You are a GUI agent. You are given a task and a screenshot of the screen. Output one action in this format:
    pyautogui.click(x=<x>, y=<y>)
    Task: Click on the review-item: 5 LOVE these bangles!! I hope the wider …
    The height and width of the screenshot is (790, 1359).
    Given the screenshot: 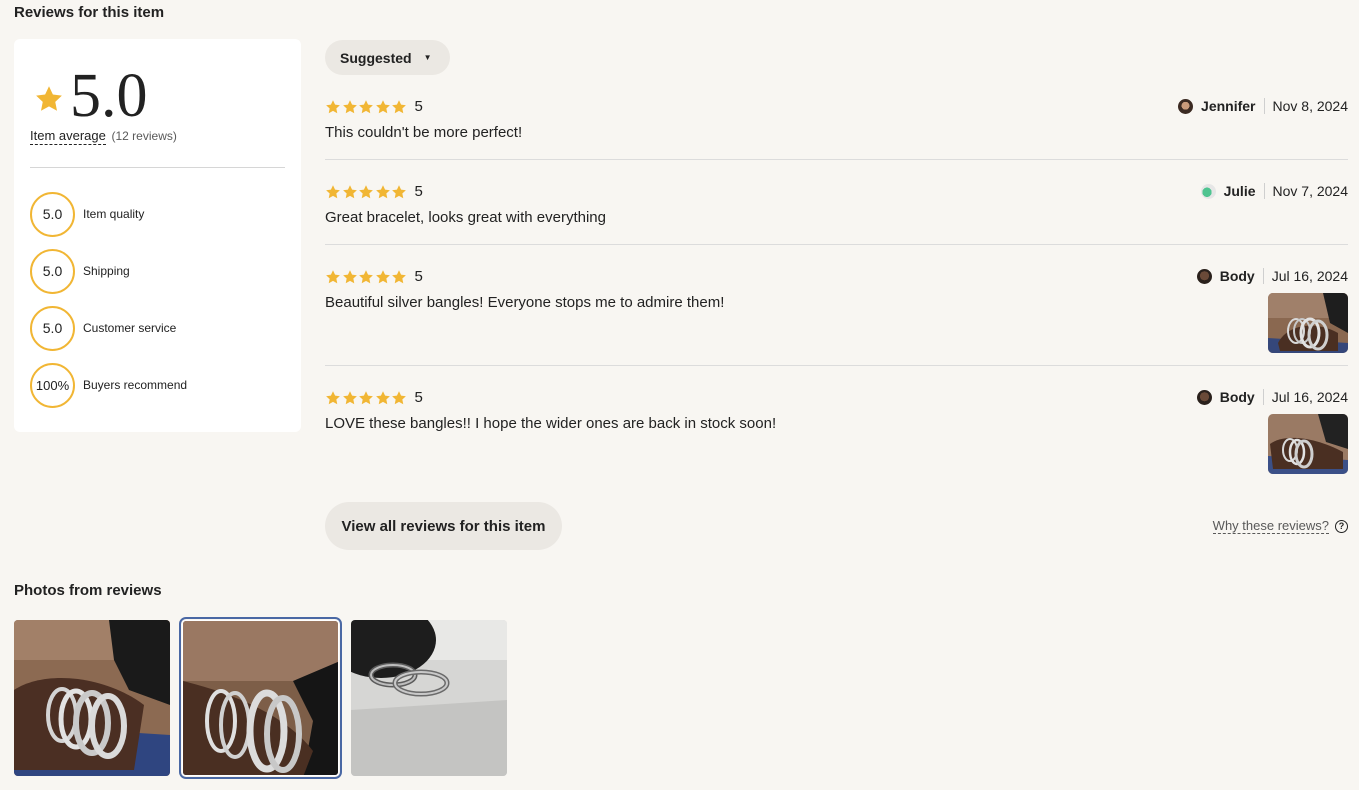 What is the action you would take?
    pyautogui.click(x=836, y=434)
    